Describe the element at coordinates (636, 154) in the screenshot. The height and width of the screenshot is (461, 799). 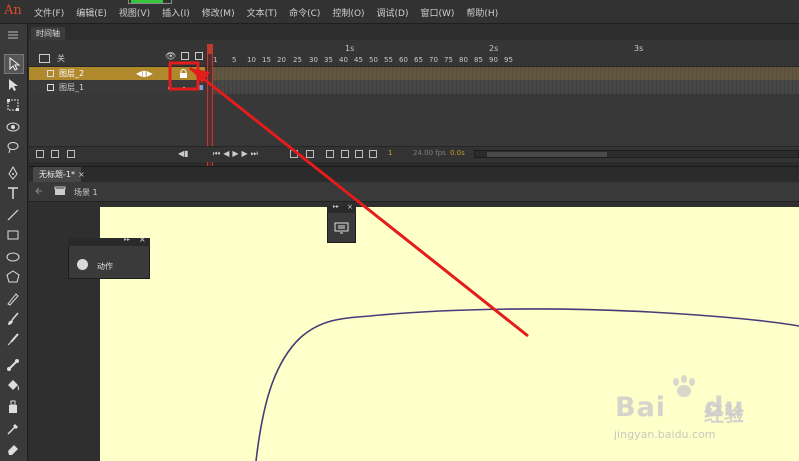
I see `timeline-scrollbar` at that location.